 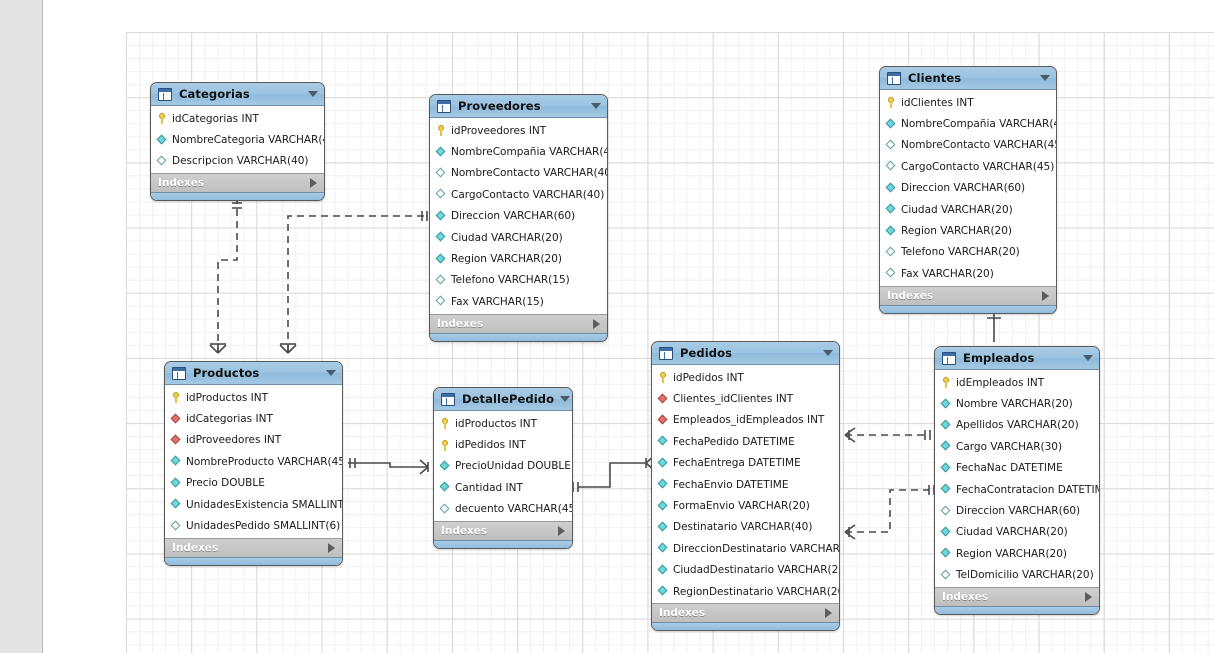 I want to click on table-header-categorias: Categorias, so click(x=237, y=94).